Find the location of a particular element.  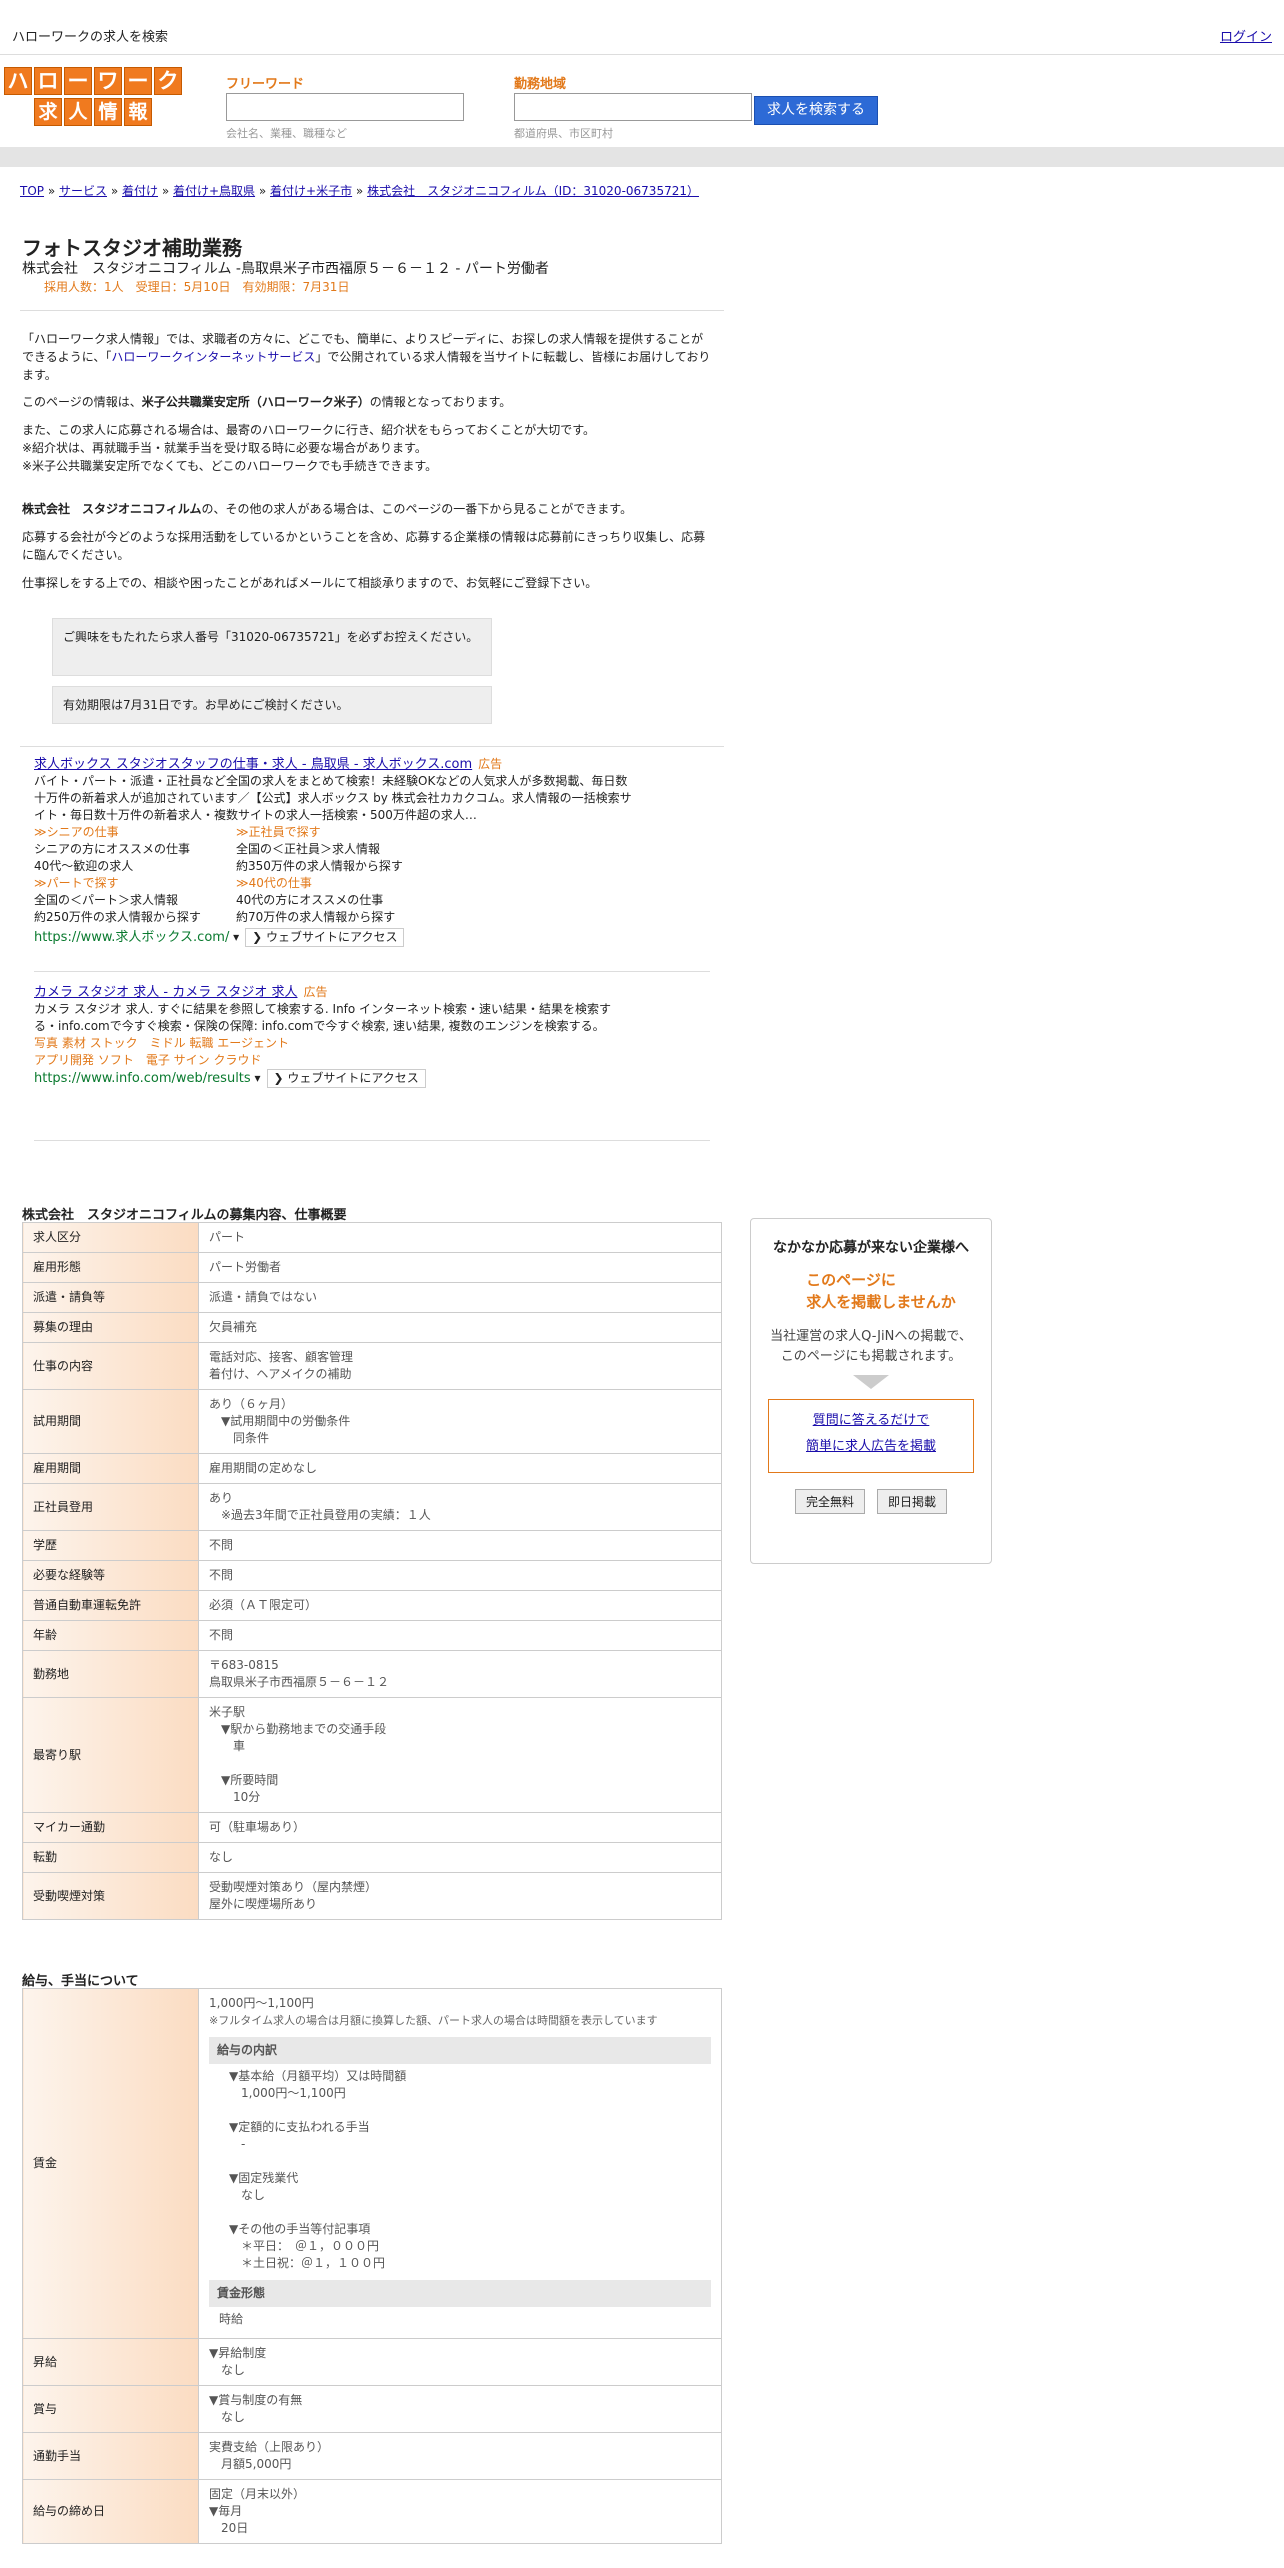

sameday-button: 即日掲載 is located at coordinates (912, 1501).